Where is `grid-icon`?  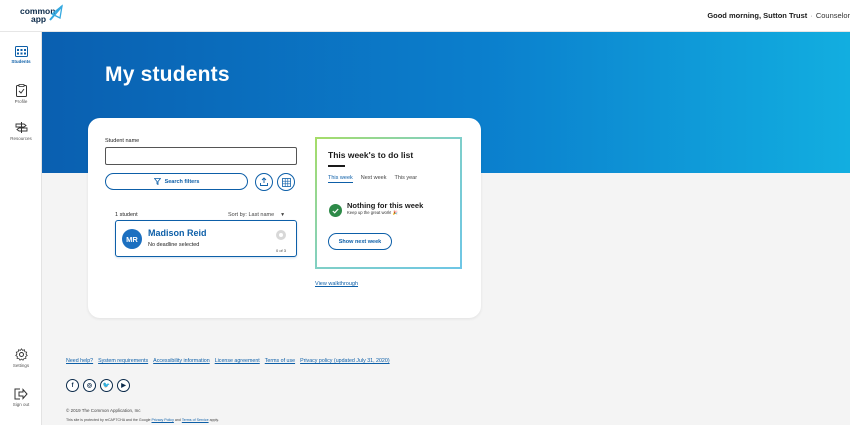
grid-icon is located at coordinates (286, 182).